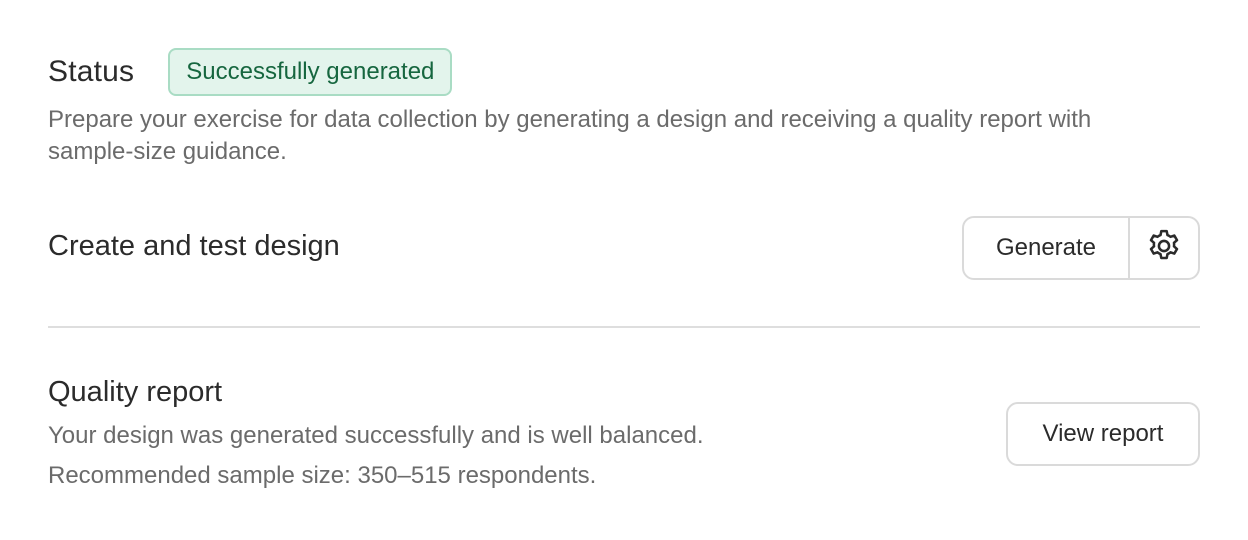  Describe the element at coordinates (135, 392) in the screenshot. I see `quality-report-title: Quality report` at that location.